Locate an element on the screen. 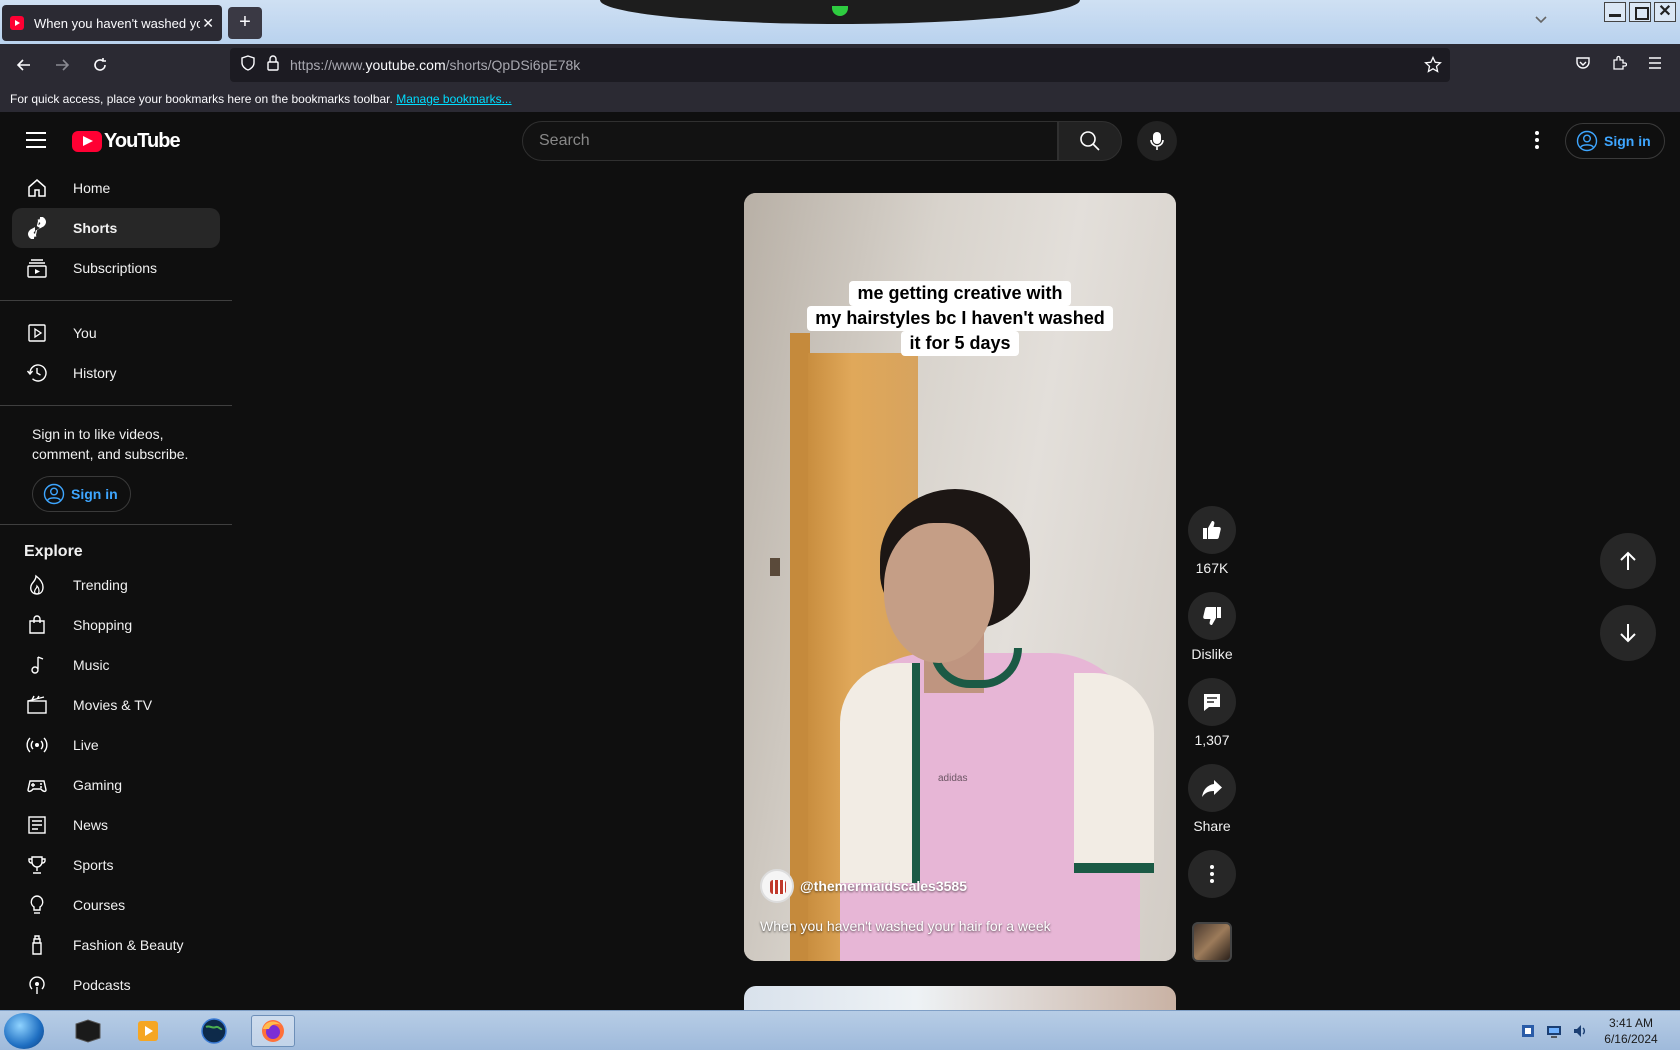 This screenshot has height=1050, width=1680. list-all-tabs-icon is located at coordinates (1541, 19).